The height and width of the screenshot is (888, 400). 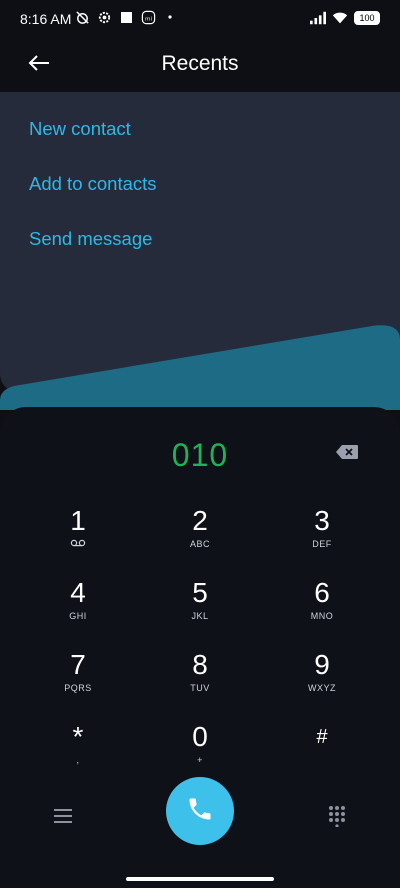 I want to click on key-letters: JKL, so click(x=200, y=616).